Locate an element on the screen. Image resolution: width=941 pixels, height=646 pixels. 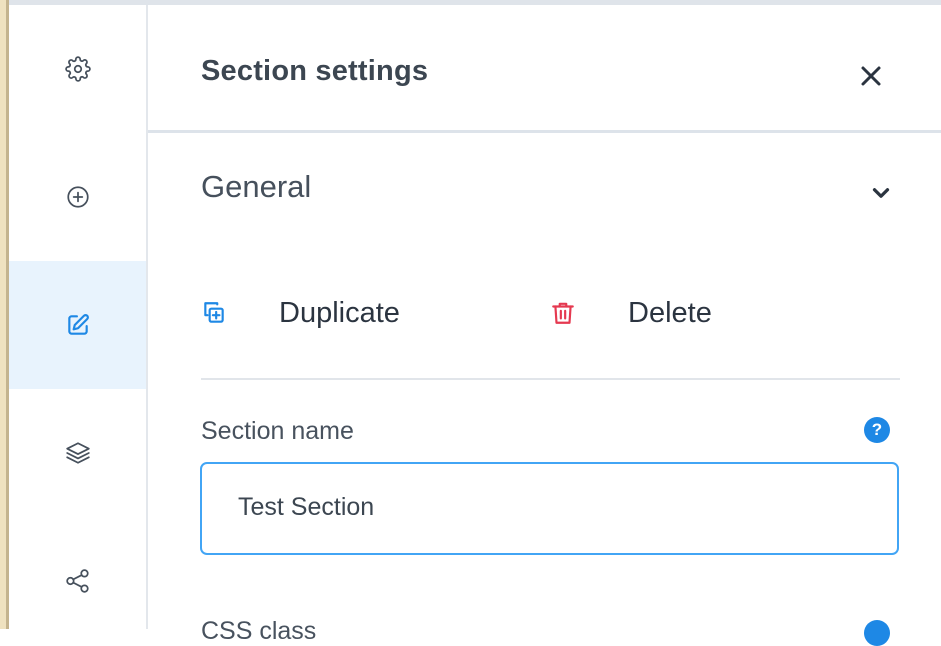
sidebar-item-settings is located at coordinates (77, 69).